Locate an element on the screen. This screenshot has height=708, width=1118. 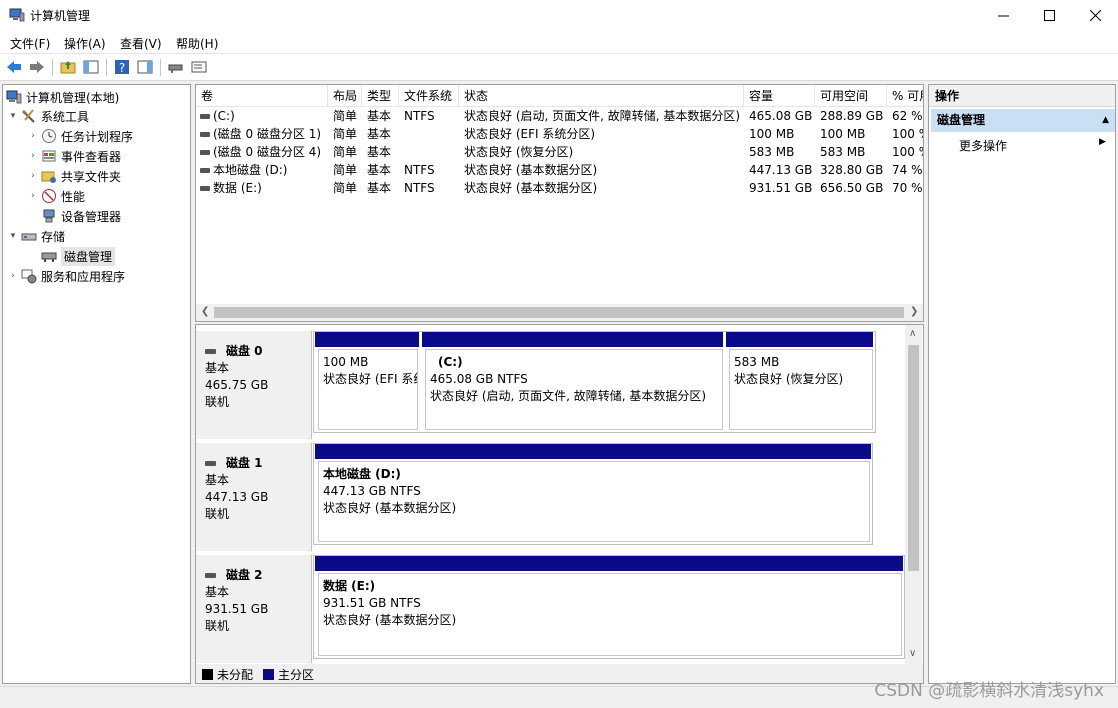
shared-folder-icon is located at coordinates (48, 177).